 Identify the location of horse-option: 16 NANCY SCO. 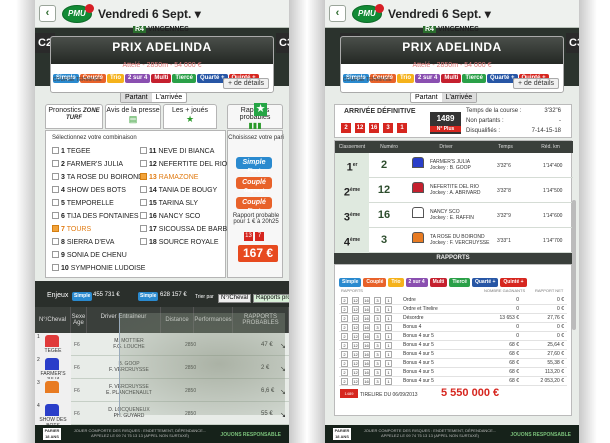
(170, 216).